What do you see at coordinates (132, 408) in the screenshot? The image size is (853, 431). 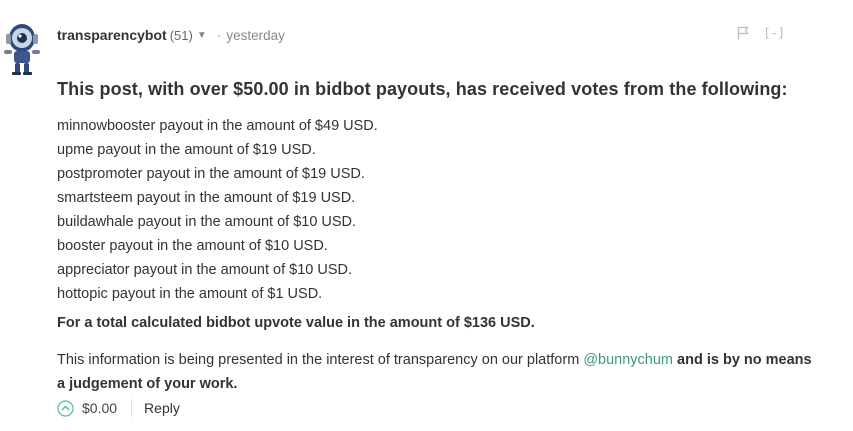 I see `footer-divider` at bounding box center [132, 408].